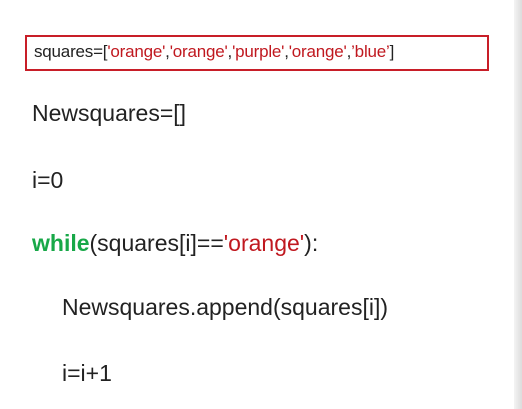 This screenshot has width=522, height=409. What do you see at coordinates (370, 51) in the screenshot?
I see `string-literal: ’blue’` at bounding box center [370, 51].